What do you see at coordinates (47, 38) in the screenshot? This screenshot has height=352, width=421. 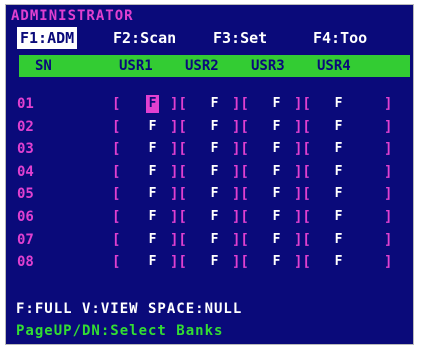 I see `menu-f1-adm: F1:ADM` at bounding box center [47, 38].